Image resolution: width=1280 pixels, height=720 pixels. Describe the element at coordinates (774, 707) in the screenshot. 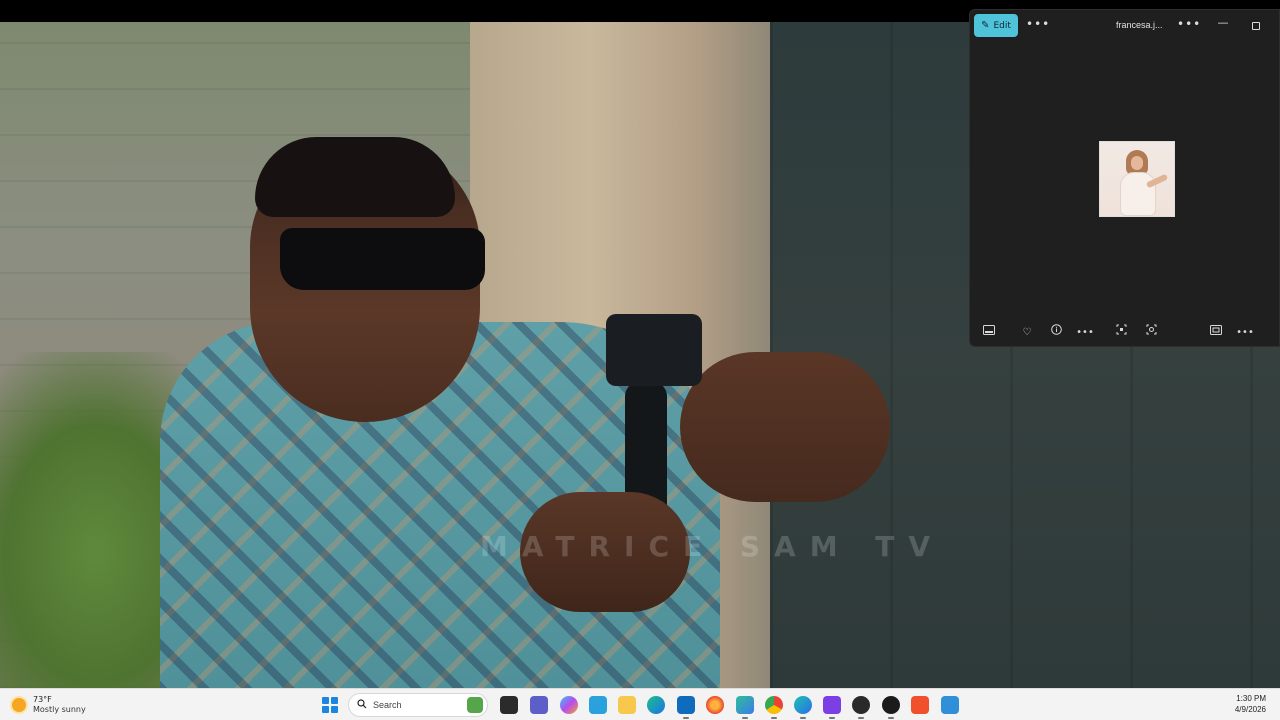

I see `chrome-icon` at that location.